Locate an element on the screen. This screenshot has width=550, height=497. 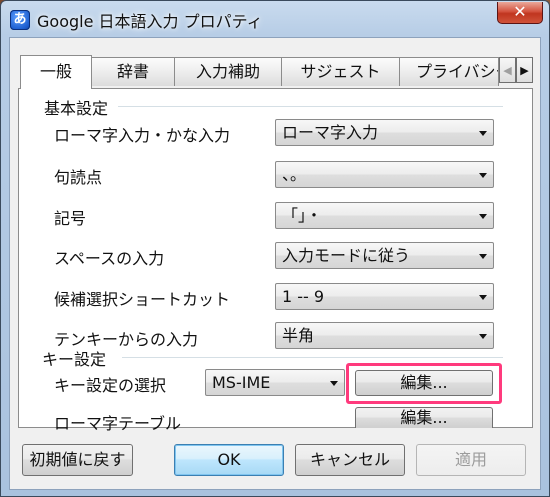
punctuation-select: 、。 is located at coordinates (384, 174).